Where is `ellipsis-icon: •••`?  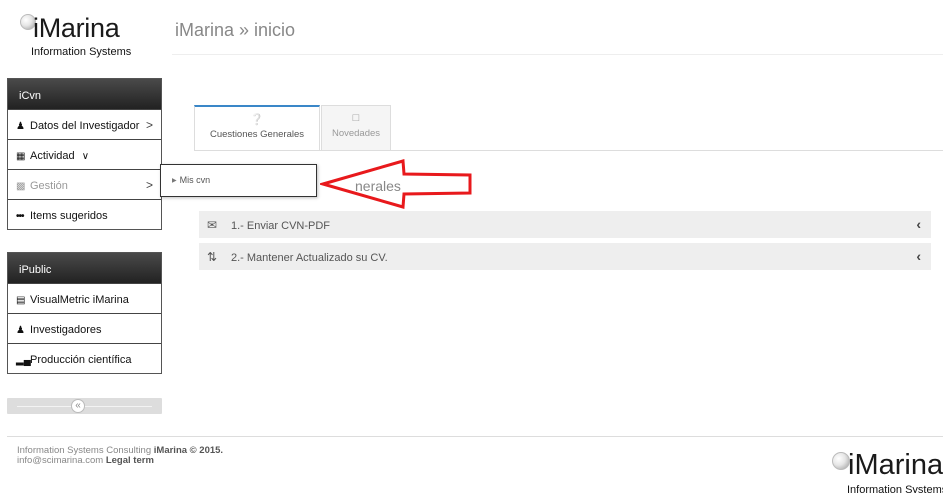
ellipsis-icon: ••• is located at coordinates (20, 216).